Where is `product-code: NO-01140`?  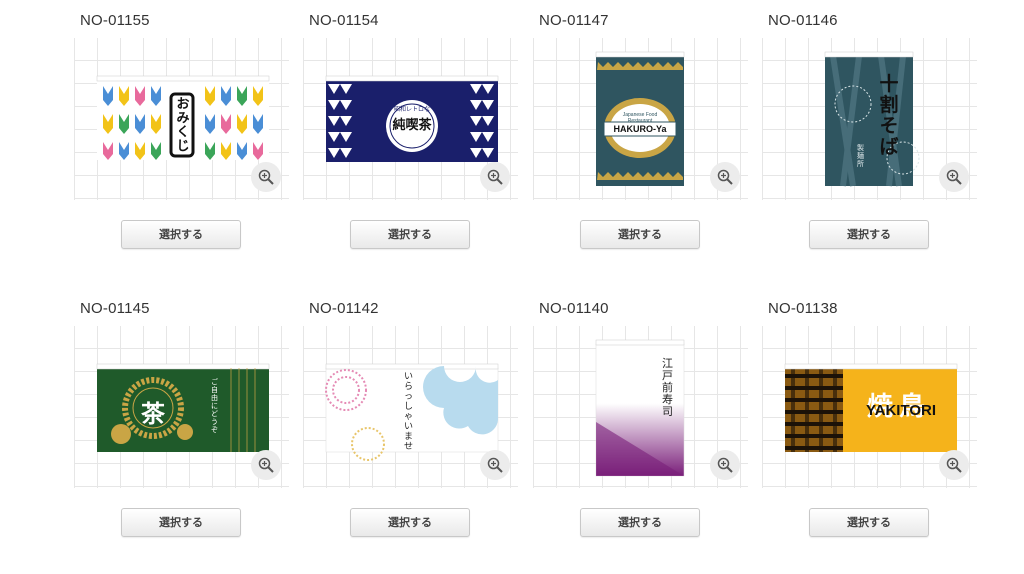 product-code: NO-01140 is located at coordinates (574, 308).